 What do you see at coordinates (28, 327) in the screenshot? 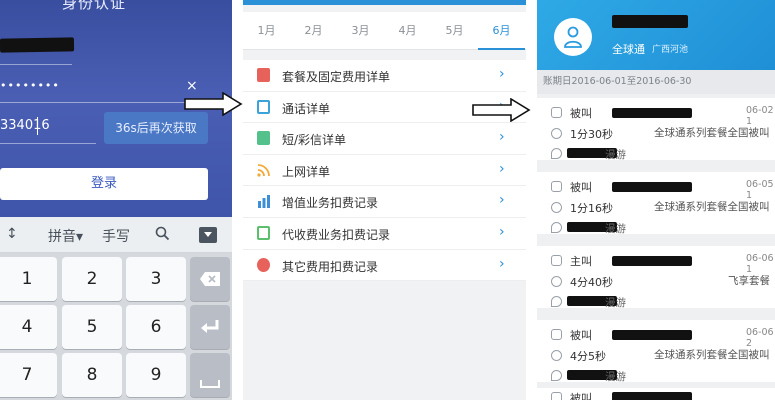
I see `key-4: 4` at bounding box center [28, 327].